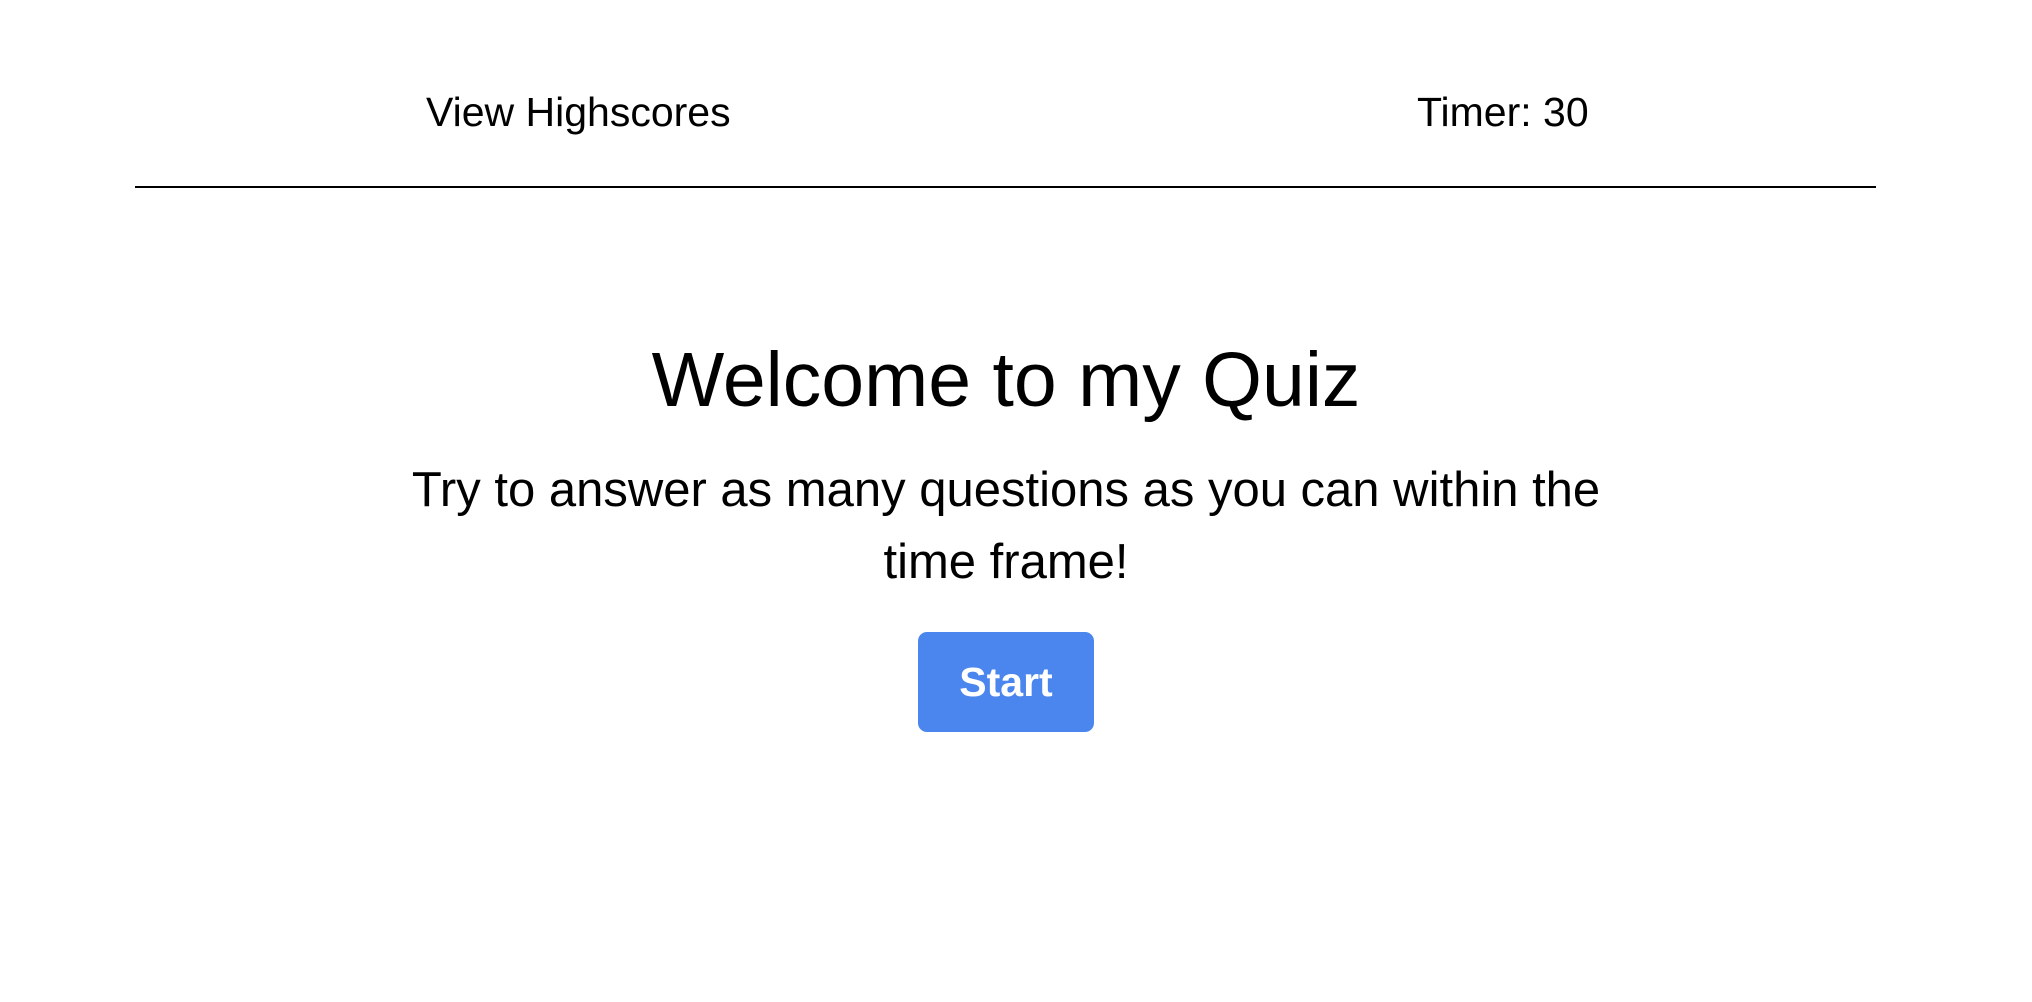 The width and height of the screenshot is (2032, 1002). I want to click on view-highscores-link: View Highscores, so click(578, 112).